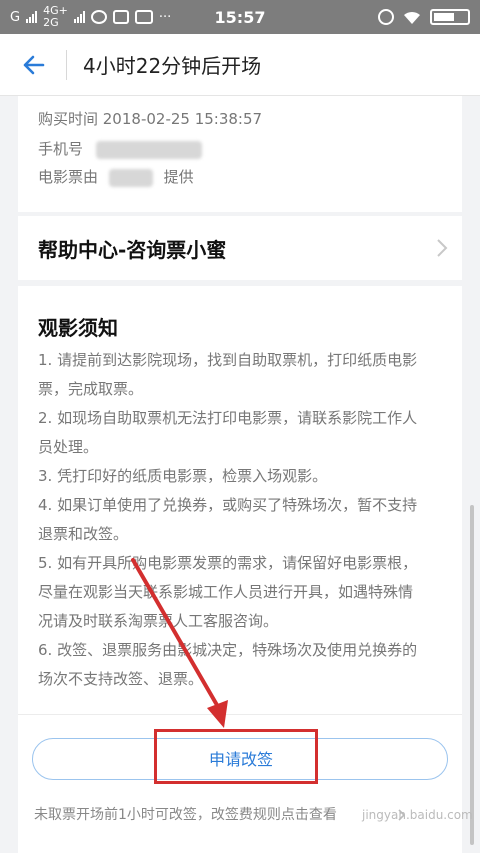 This screenshot has width=480, height=853. What do you see at coordinates (179, 643) in the screenshot?
I see `annotation-arrow` at bounding box center [179, 643].